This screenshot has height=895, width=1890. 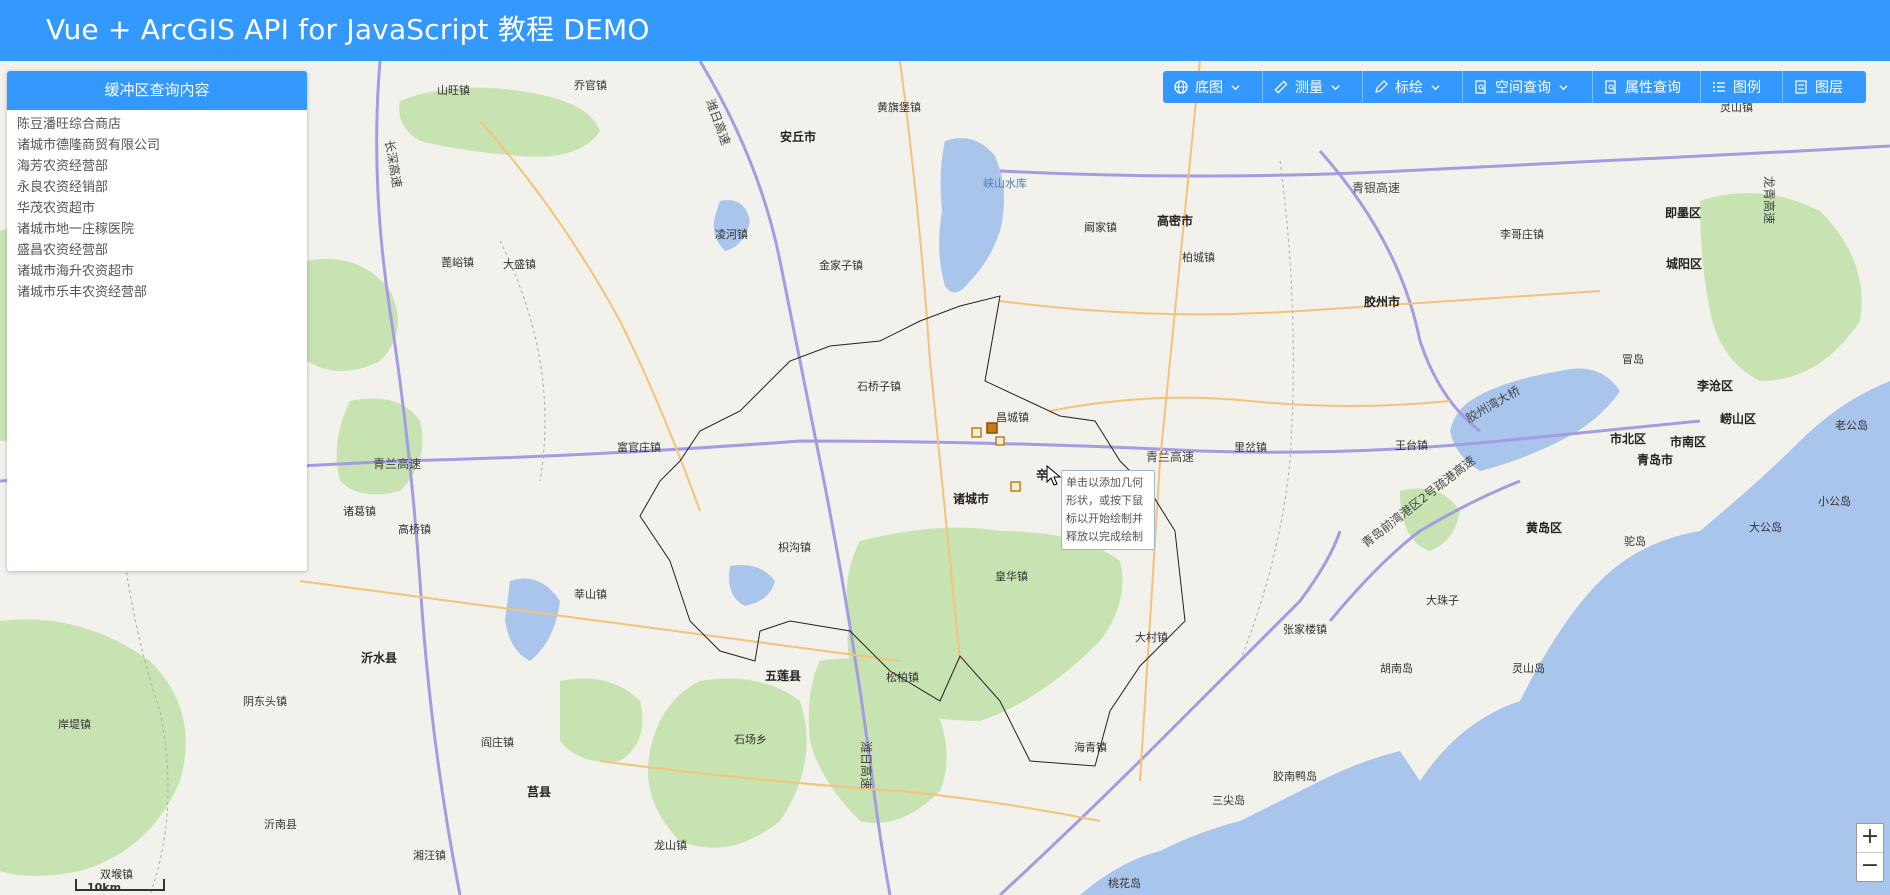 I want to click on map-label: 黄岛区, so click(x=1544, y=527).